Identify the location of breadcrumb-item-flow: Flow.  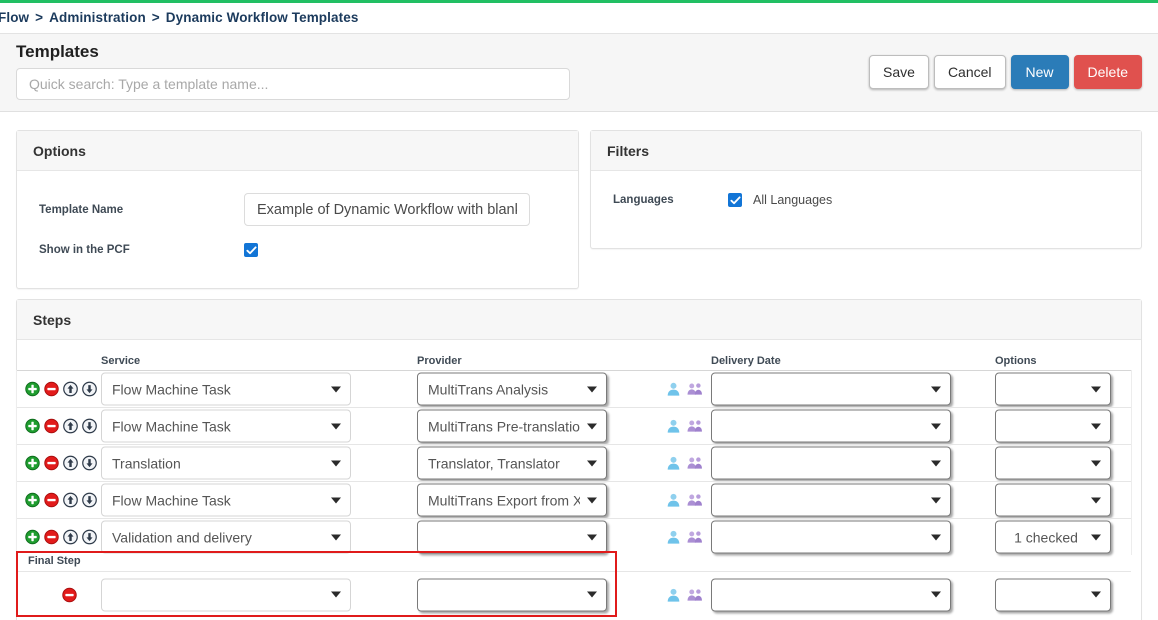
(14, 17).